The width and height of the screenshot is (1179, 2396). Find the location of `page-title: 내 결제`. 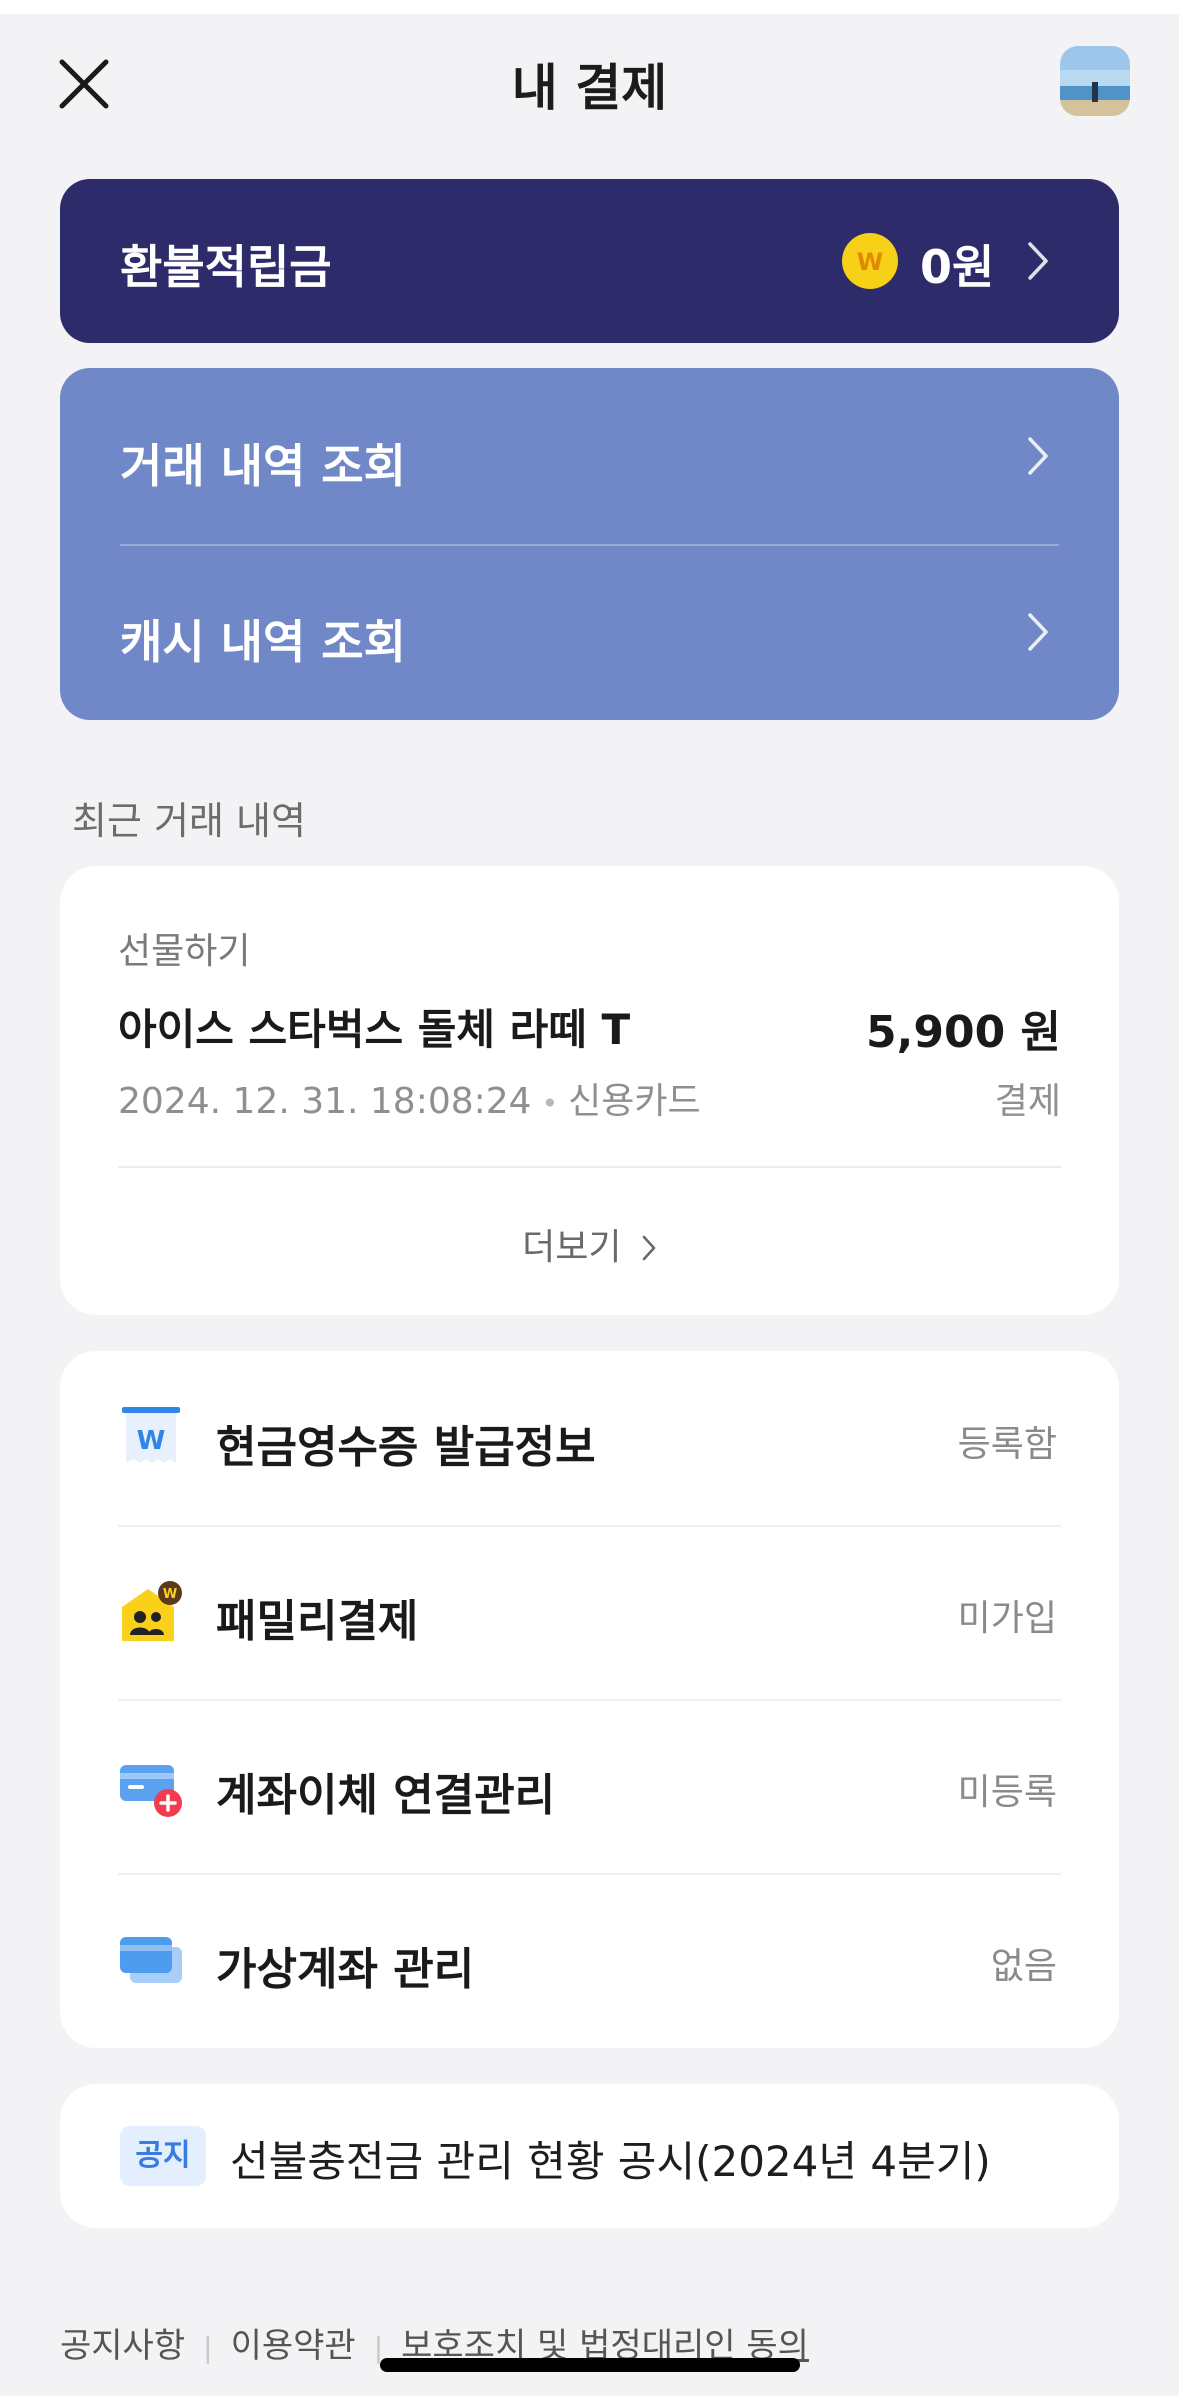

page-title: 내 결제 is located at coordinates (589, 88).